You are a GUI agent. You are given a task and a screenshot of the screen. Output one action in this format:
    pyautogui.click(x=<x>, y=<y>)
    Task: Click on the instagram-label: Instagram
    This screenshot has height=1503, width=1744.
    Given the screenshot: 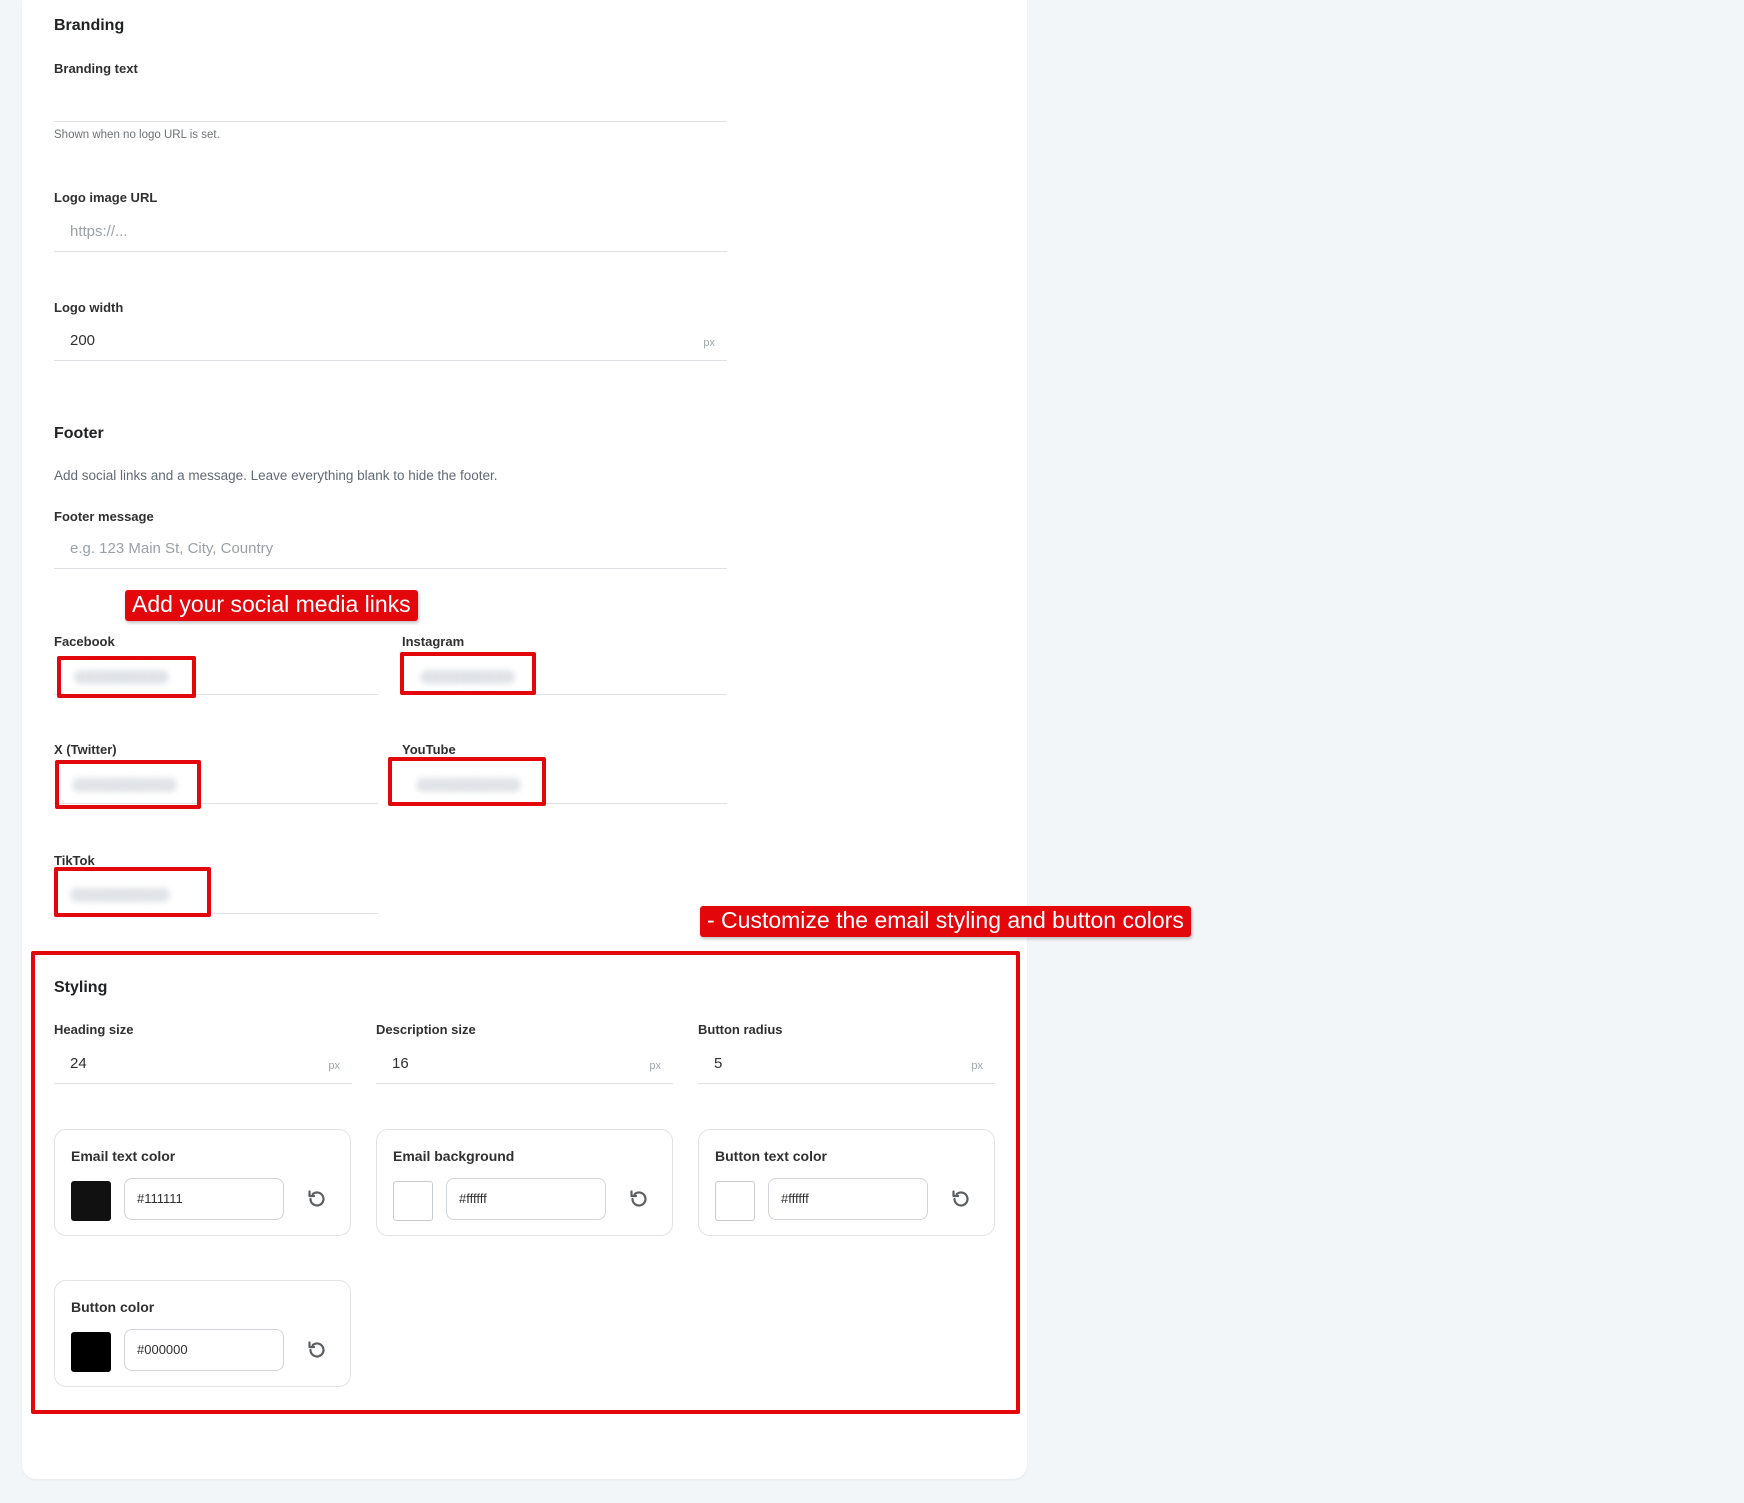 What is the action you would take?
    pyautogui.click(x=433, y=641)
    